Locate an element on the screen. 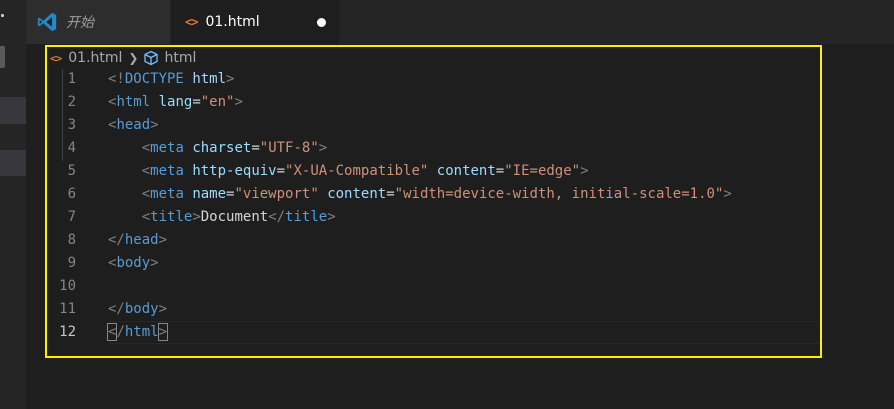  code-text: </html> is located at coordinates (137, 332).